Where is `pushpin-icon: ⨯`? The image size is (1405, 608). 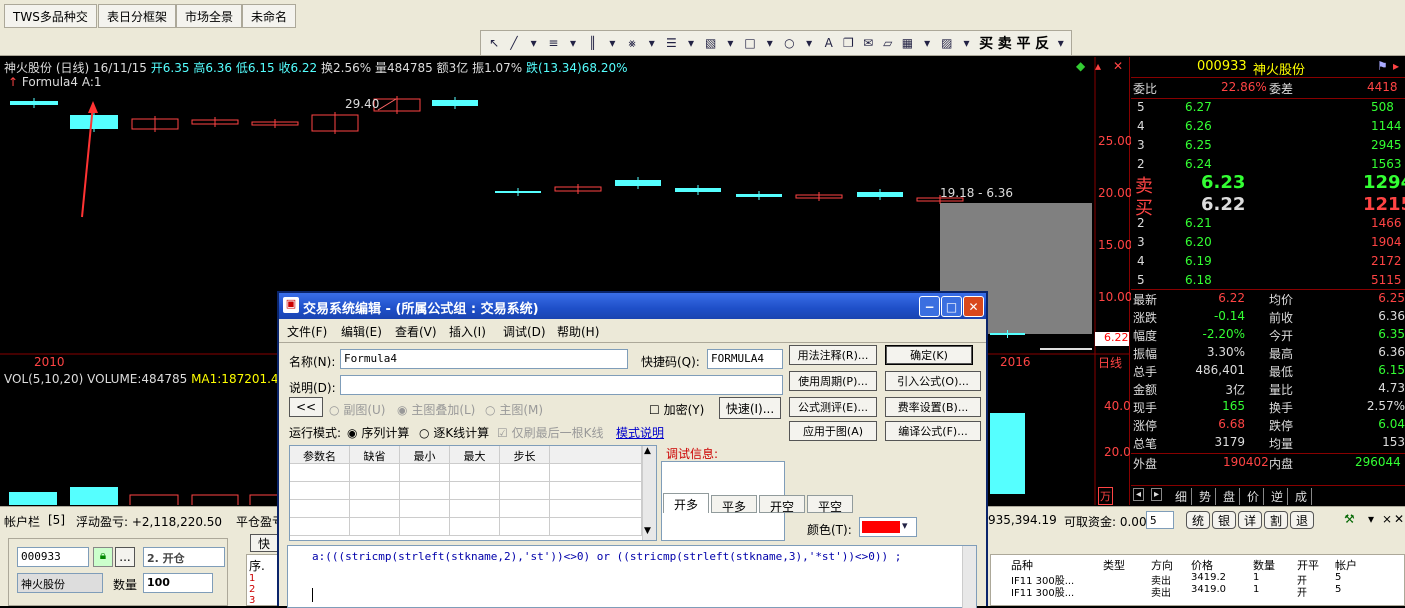 pushpin-icon: ⨯ is located at coordinates (1387, 519).